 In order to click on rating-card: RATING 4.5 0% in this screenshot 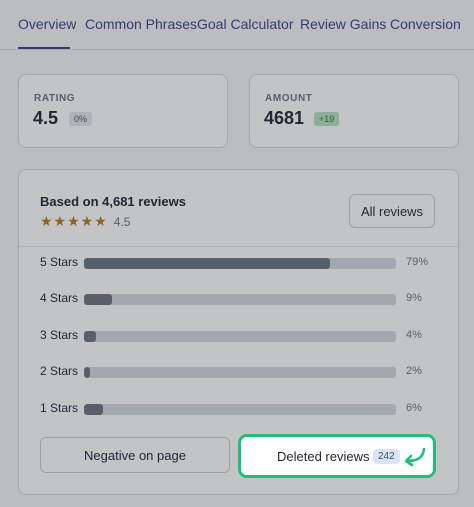, I will do `click(123, 111)`.